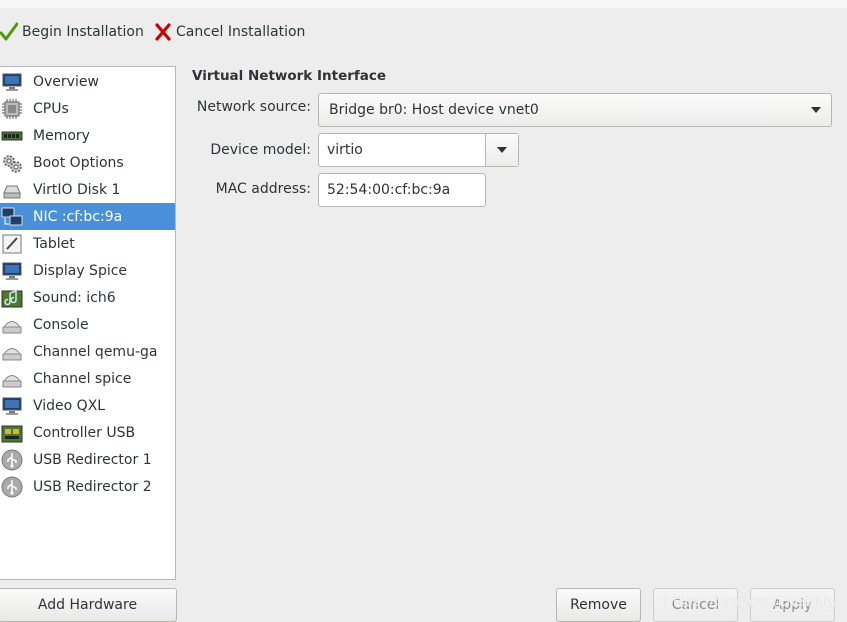 This screenshot has width=847, height=622. Describe the element at coordinates (9, 31) in the screenshot. I see `checkmark-icon` at that location.